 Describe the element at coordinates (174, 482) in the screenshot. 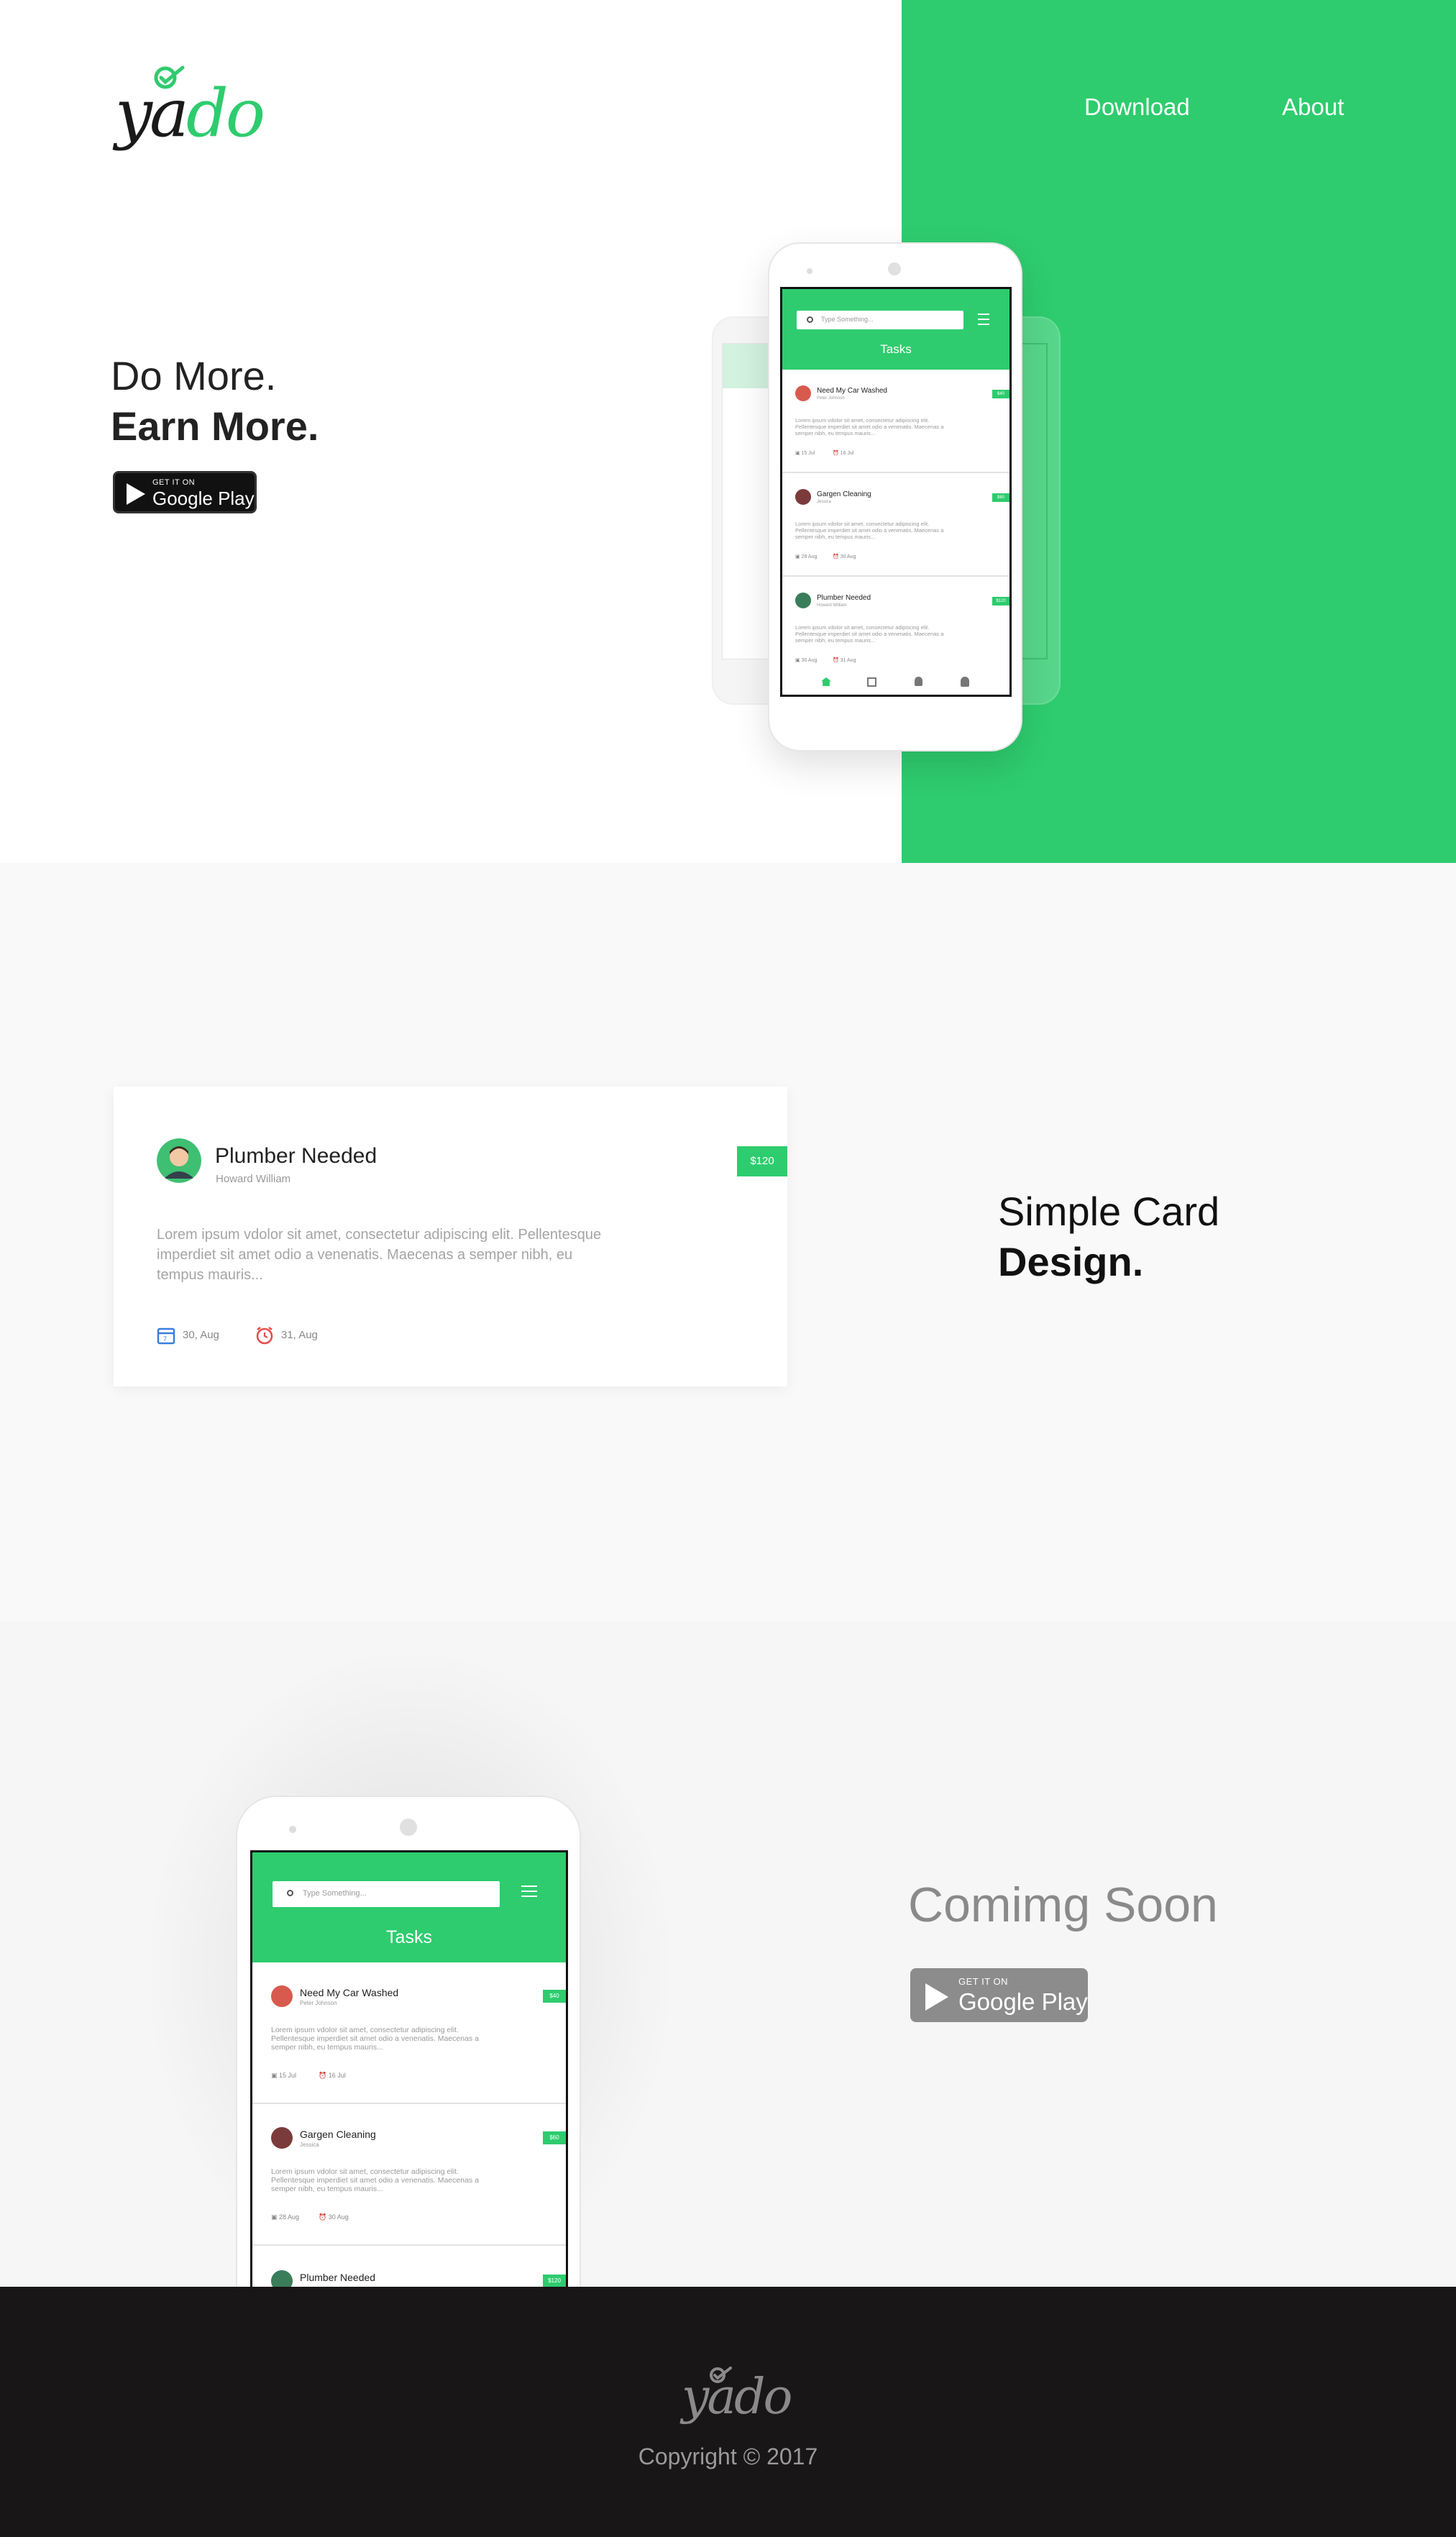

I see `badge-small-text: GET IT ON` at that location.